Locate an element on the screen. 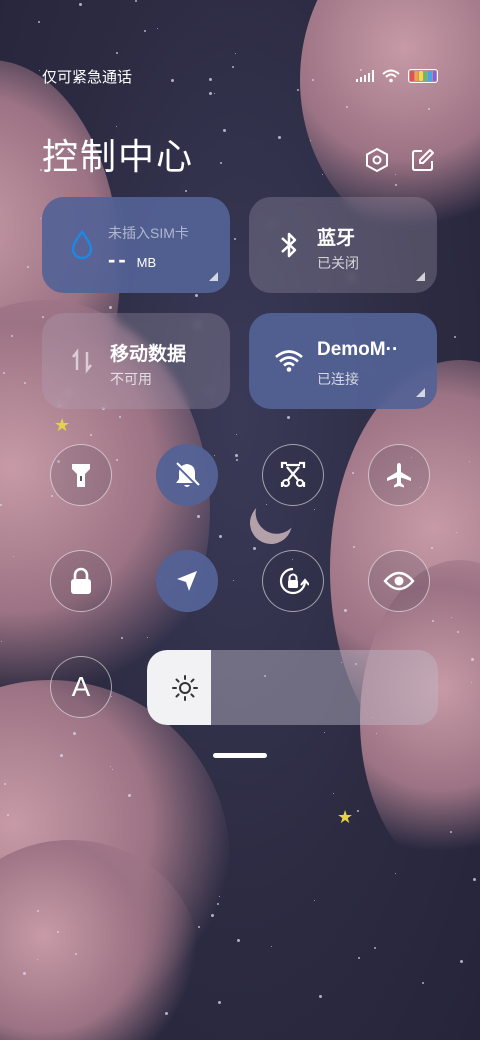 The image size is (480, 1040). eye-icon is located at coordinates (399, 581).